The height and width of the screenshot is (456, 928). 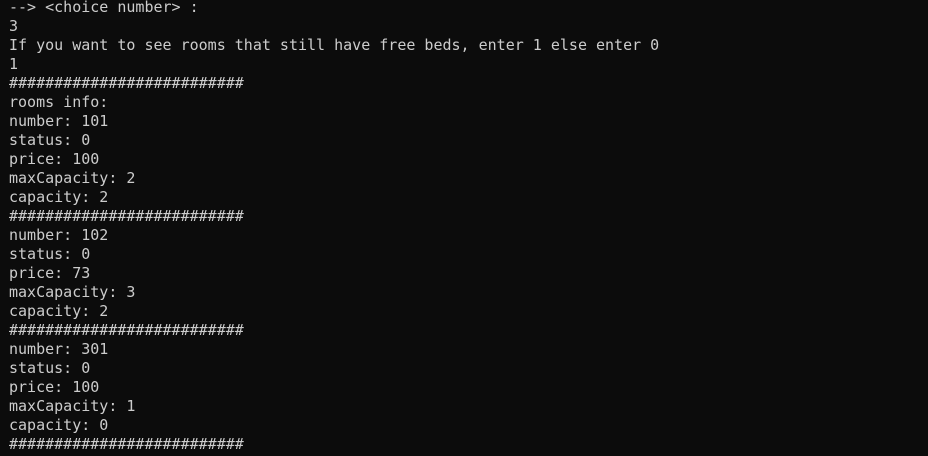 I want to click on prompt-line: --> <choice number> :, so click(x=104, y=8).